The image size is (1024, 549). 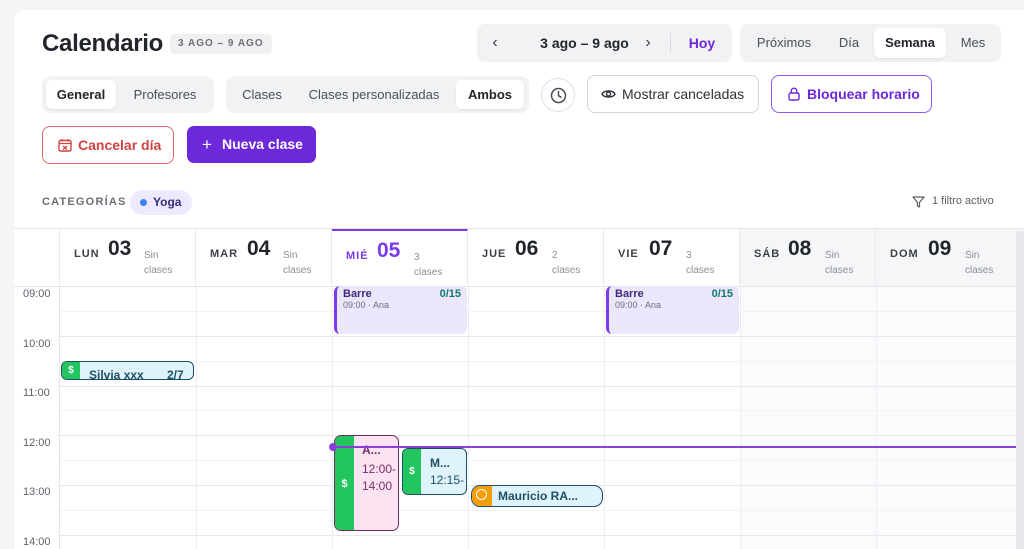 What do you see at coordinates (672, 310) in the screenshot?
I see `event-barre-fri: Barre 0/15 09:00 · Ana` at bounding box center [672, 310].